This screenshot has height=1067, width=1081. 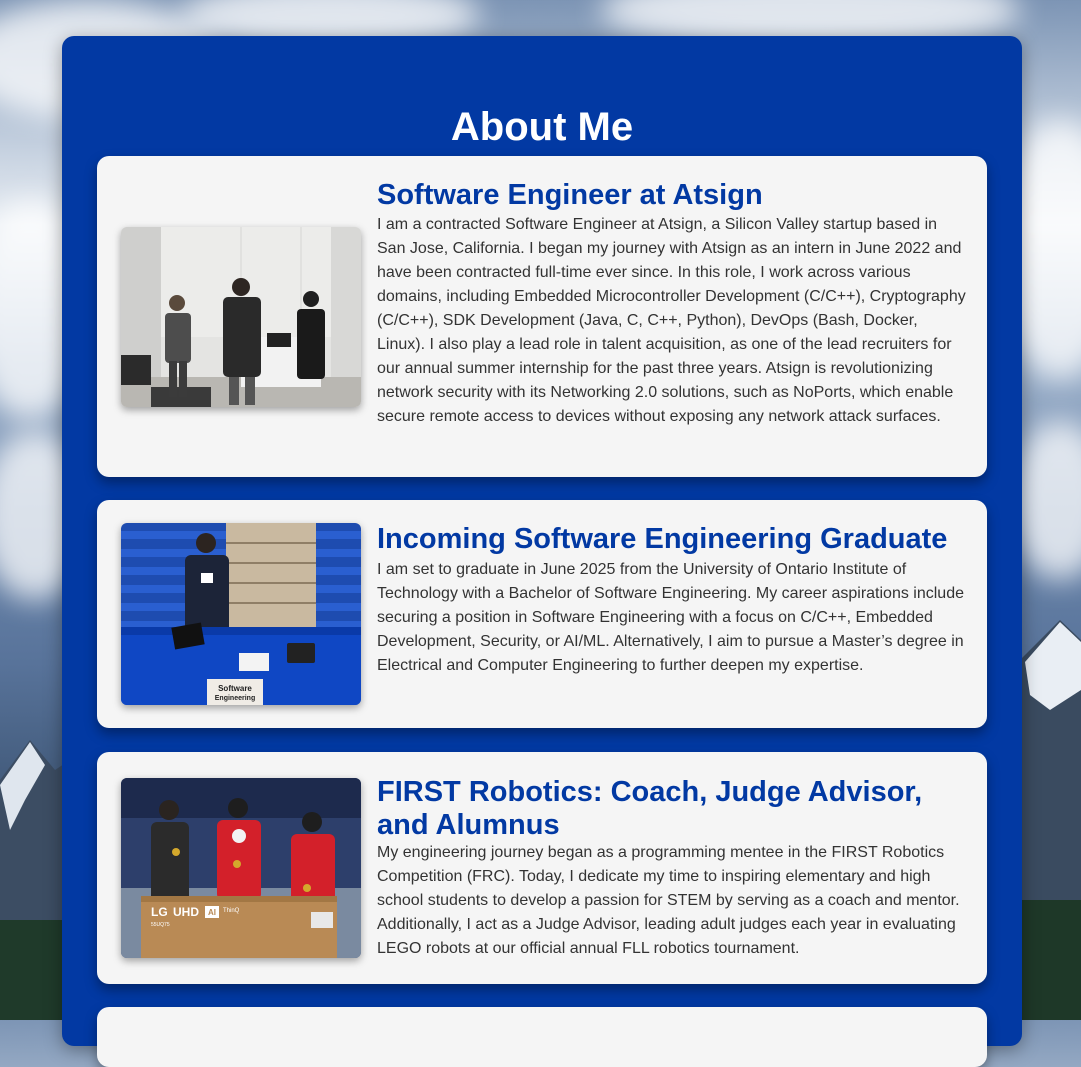 I want to click on card-next, so click(x=542, y=1037).